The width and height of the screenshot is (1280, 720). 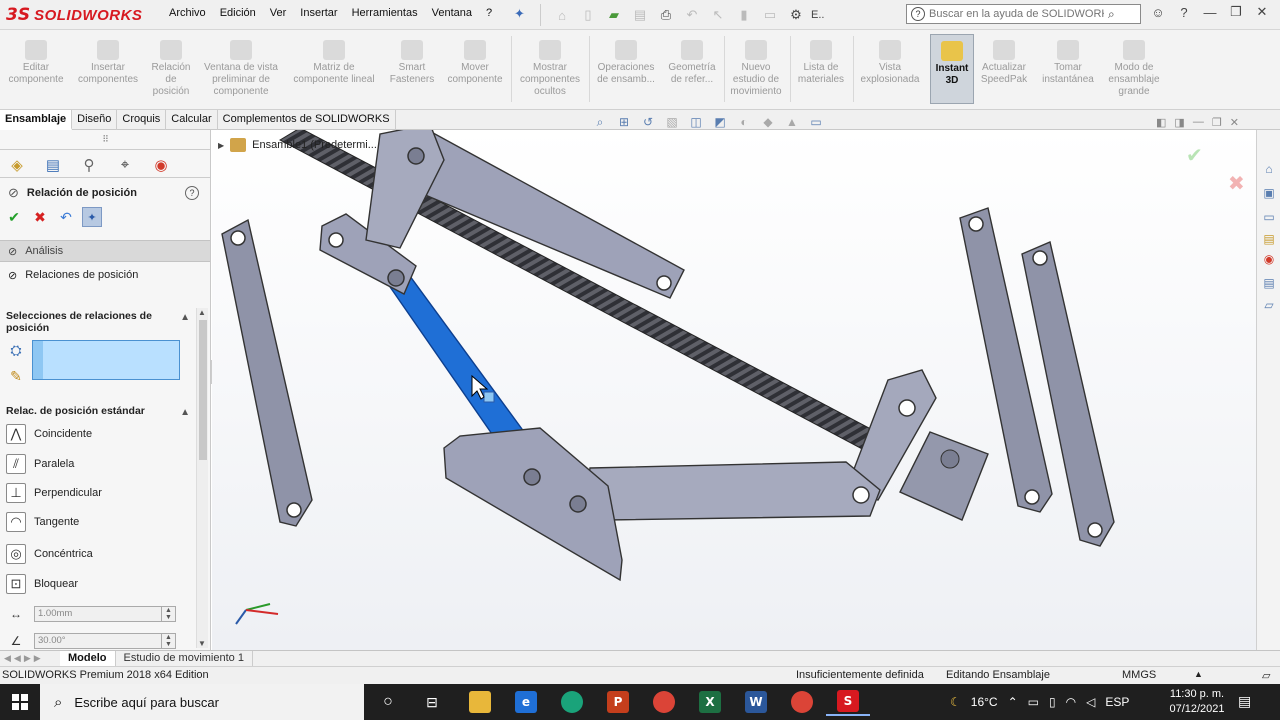 What do you see at coordinates (1158, 12) in the screenshot?
I see `user-account-icon: ☺` at bounding box center [1158, 12].